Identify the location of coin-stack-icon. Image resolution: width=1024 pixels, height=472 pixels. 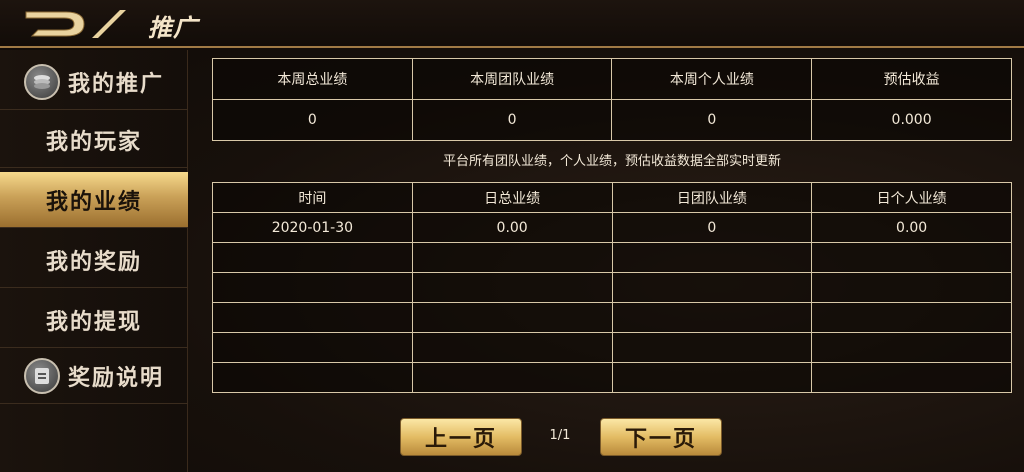
(41, 81).